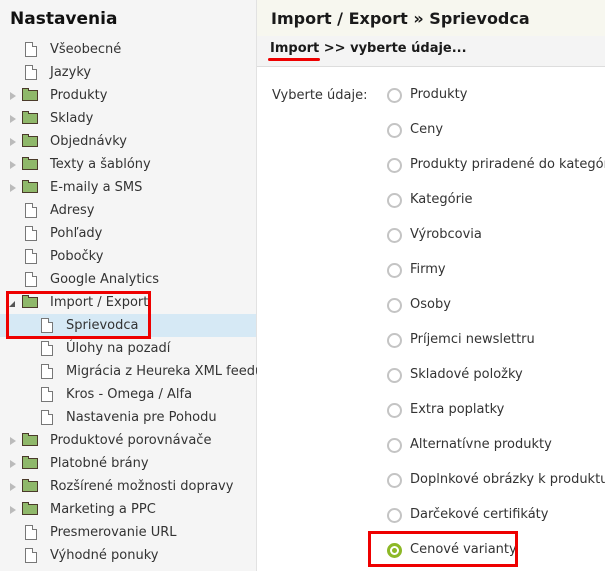 This screenshot has width=605, height=574. Describe the element at coordinates (438, 94) in the screenshot. I see `radio-label: Produkty` at that location.